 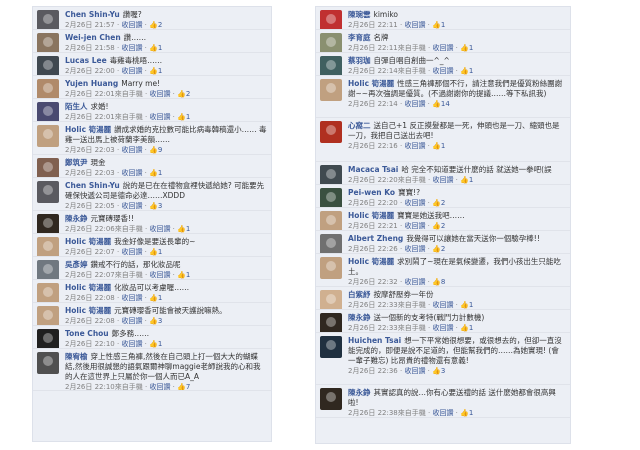 What do you see at coordinates (93, 37) in the screenshot?
I see `comment-author-link: Wei-jen Chen` at bounding box center [93, 37].